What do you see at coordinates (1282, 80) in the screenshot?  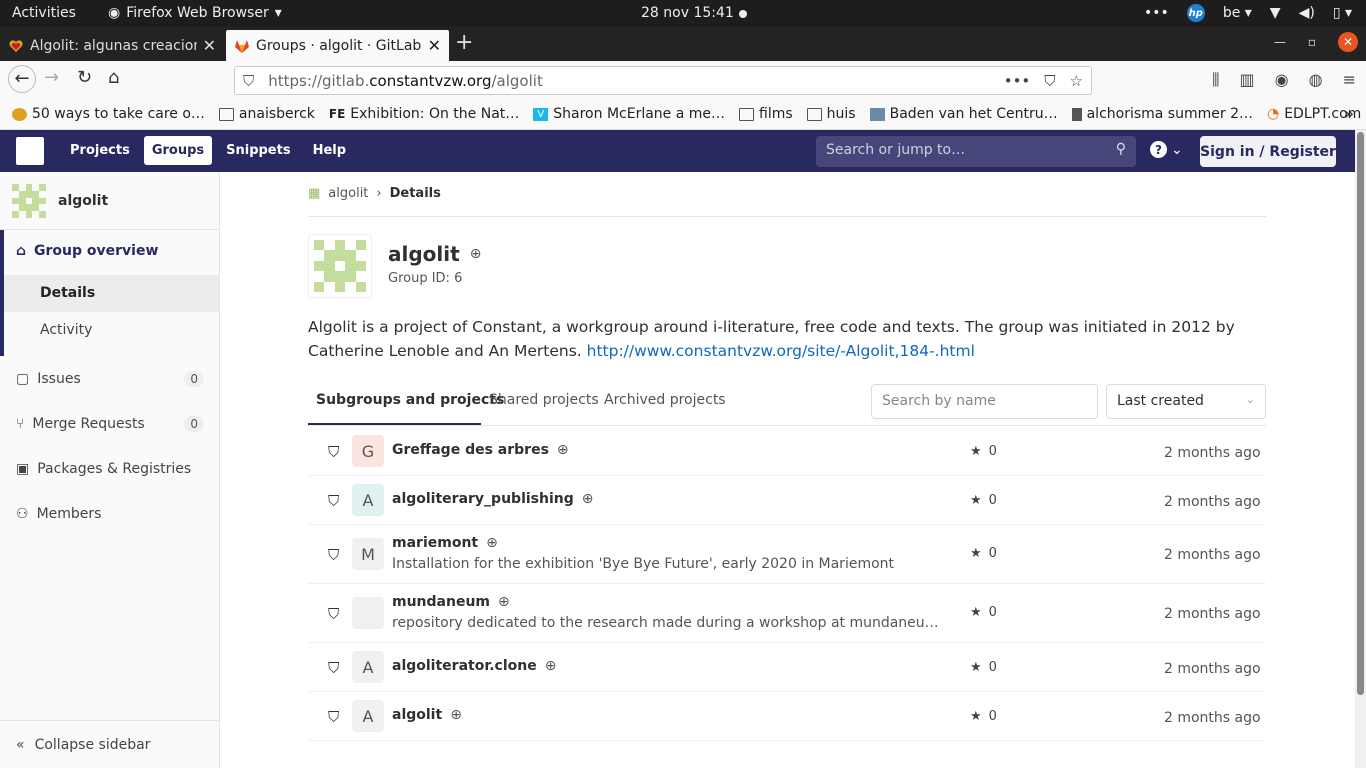 I see `account-icon: ◉` at bounding box center [1282, 80].